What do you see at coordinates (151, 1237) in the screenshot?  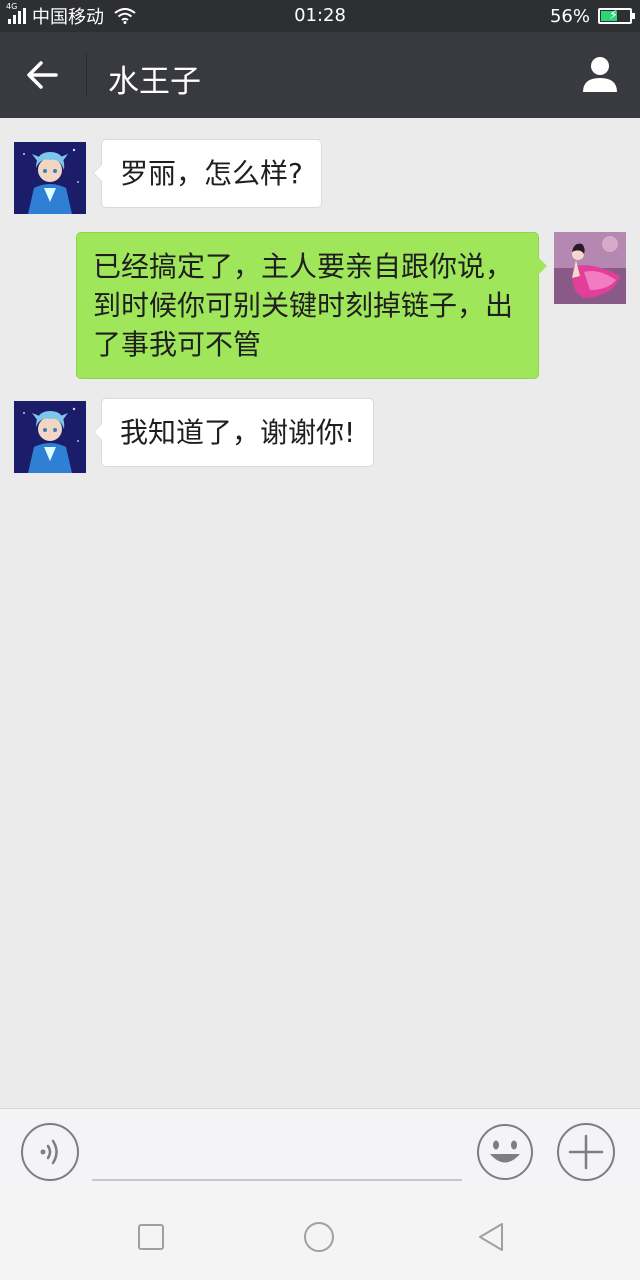 I see `square-icon` at bounding box center [151, 1237].